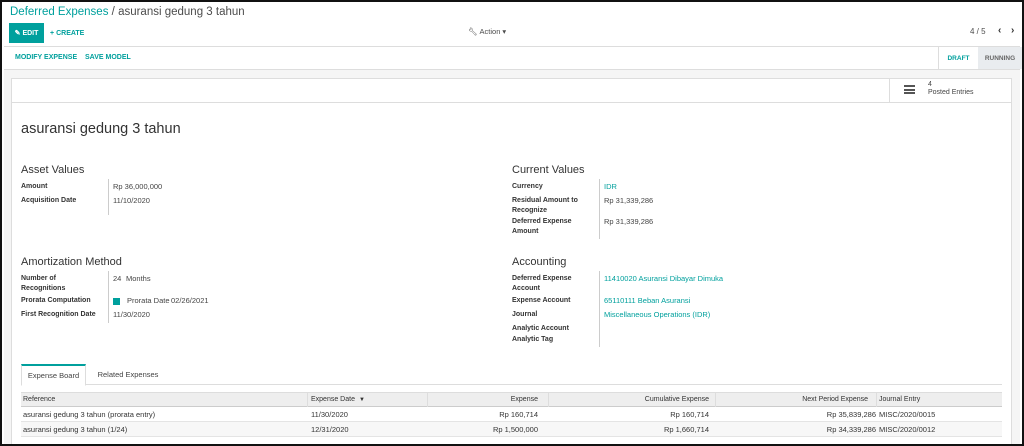 This screenshot has width=1024, height=446. Describe the element at coordinates (513, 58) in the screenshot. I see `statusbar: MODIFY EXPENSE SAVE MODEL DRAFT RUNNING` at that location.